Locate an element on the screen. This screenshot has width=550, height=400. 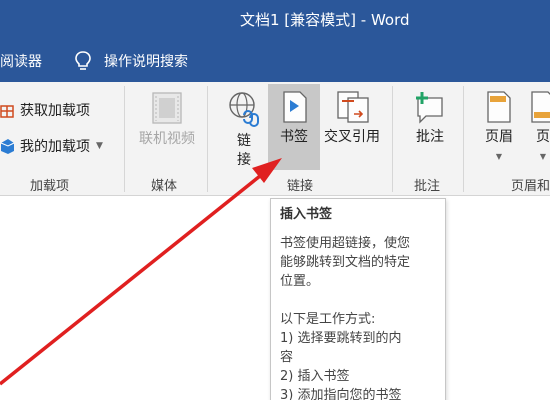
footer-icon is located at coordinates (540, 107).